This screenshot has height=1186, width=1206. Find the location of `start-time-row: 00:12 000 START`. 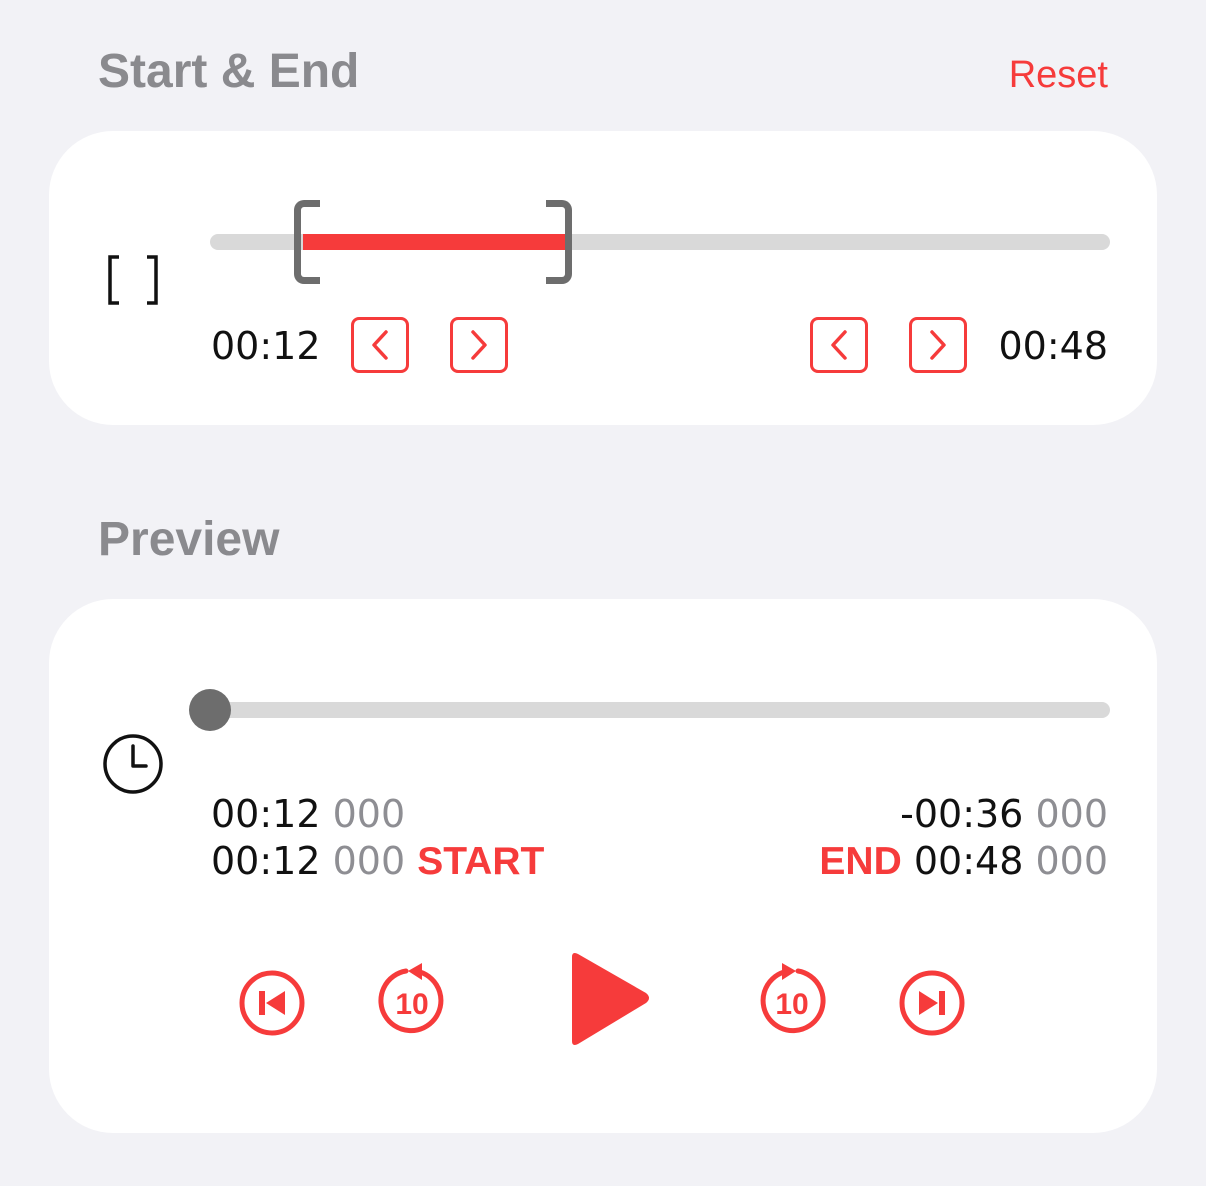

start-time-row: 00:12 000 START is located at coordinates (377, 861).